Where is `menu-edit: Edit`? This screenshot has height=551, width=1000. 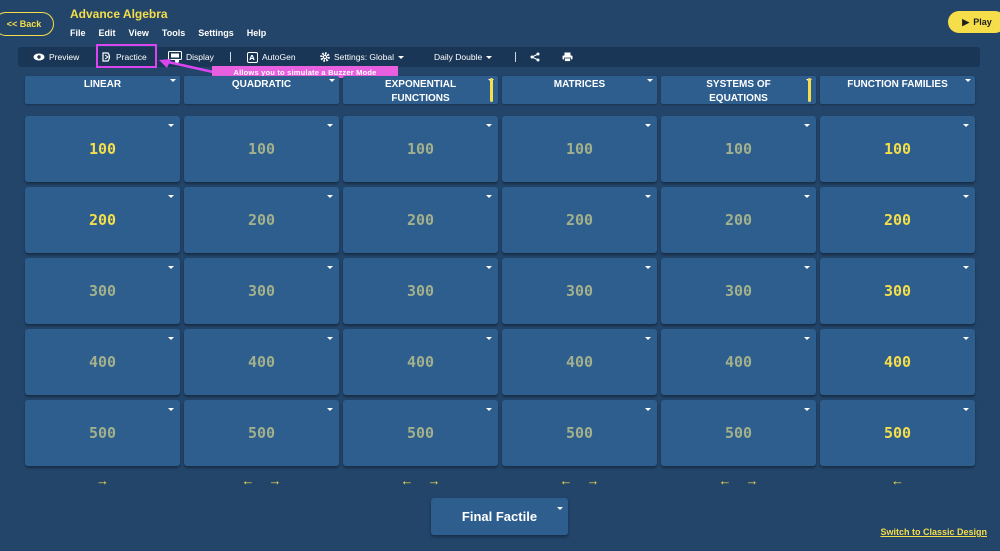 menu-edit: Edit is located at coordinates (107, 33).